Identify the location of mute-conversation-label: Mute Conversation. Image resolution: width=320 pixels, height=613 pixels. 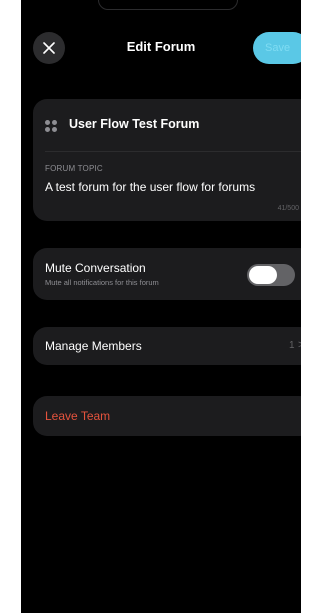
(95, 268).